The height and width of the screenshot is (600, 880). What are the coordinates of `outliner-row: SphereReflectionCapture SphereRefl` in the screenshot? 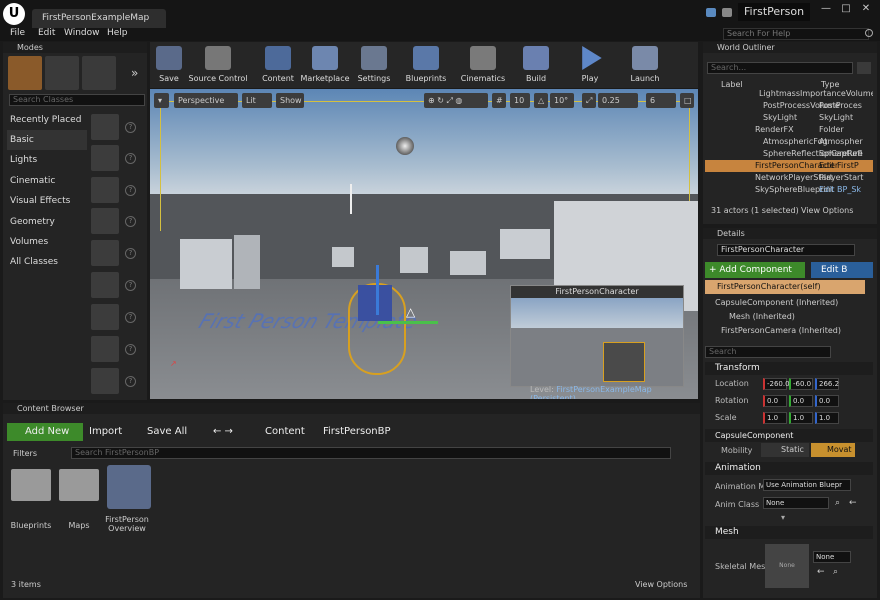 It's located at (789, 154).